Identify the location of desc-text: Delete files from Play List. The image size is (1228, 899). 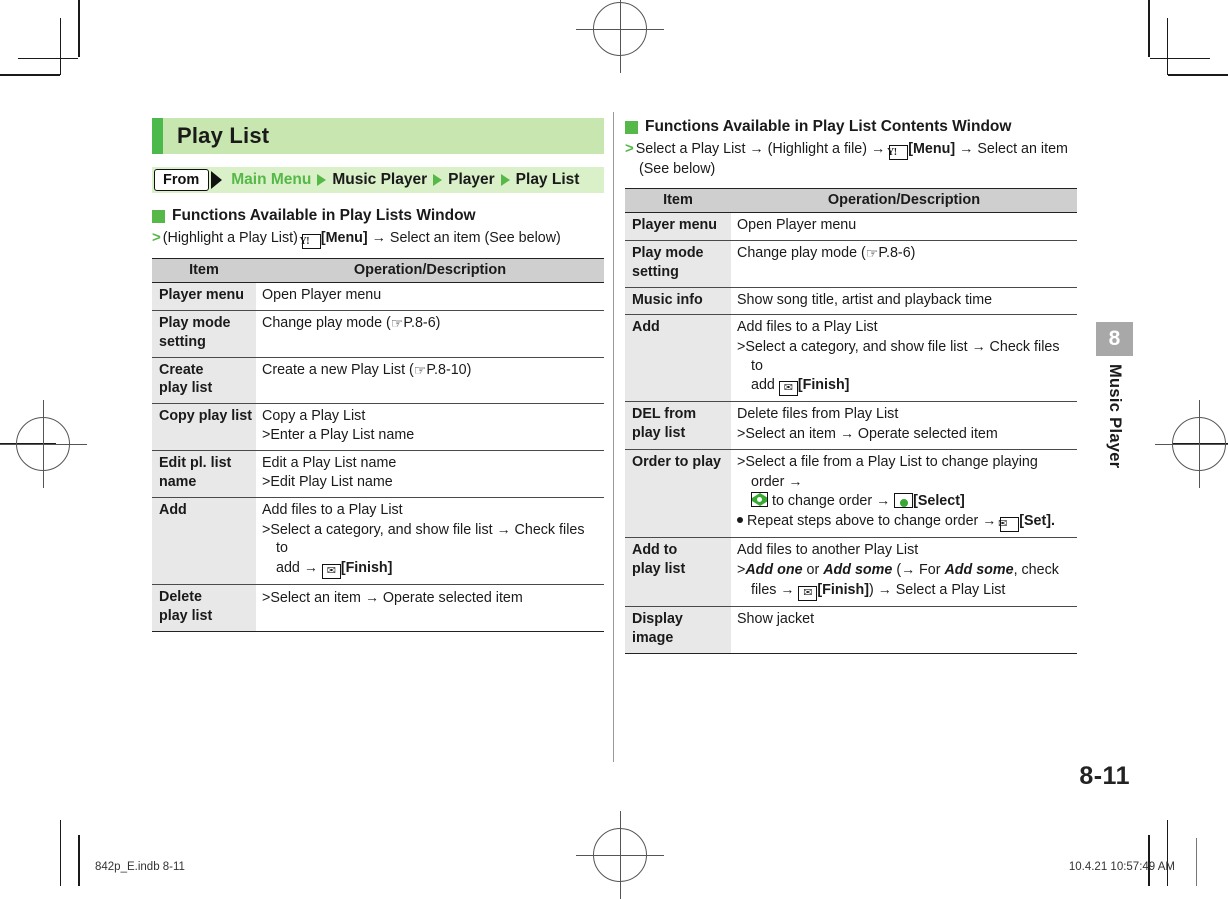
(818, 414).